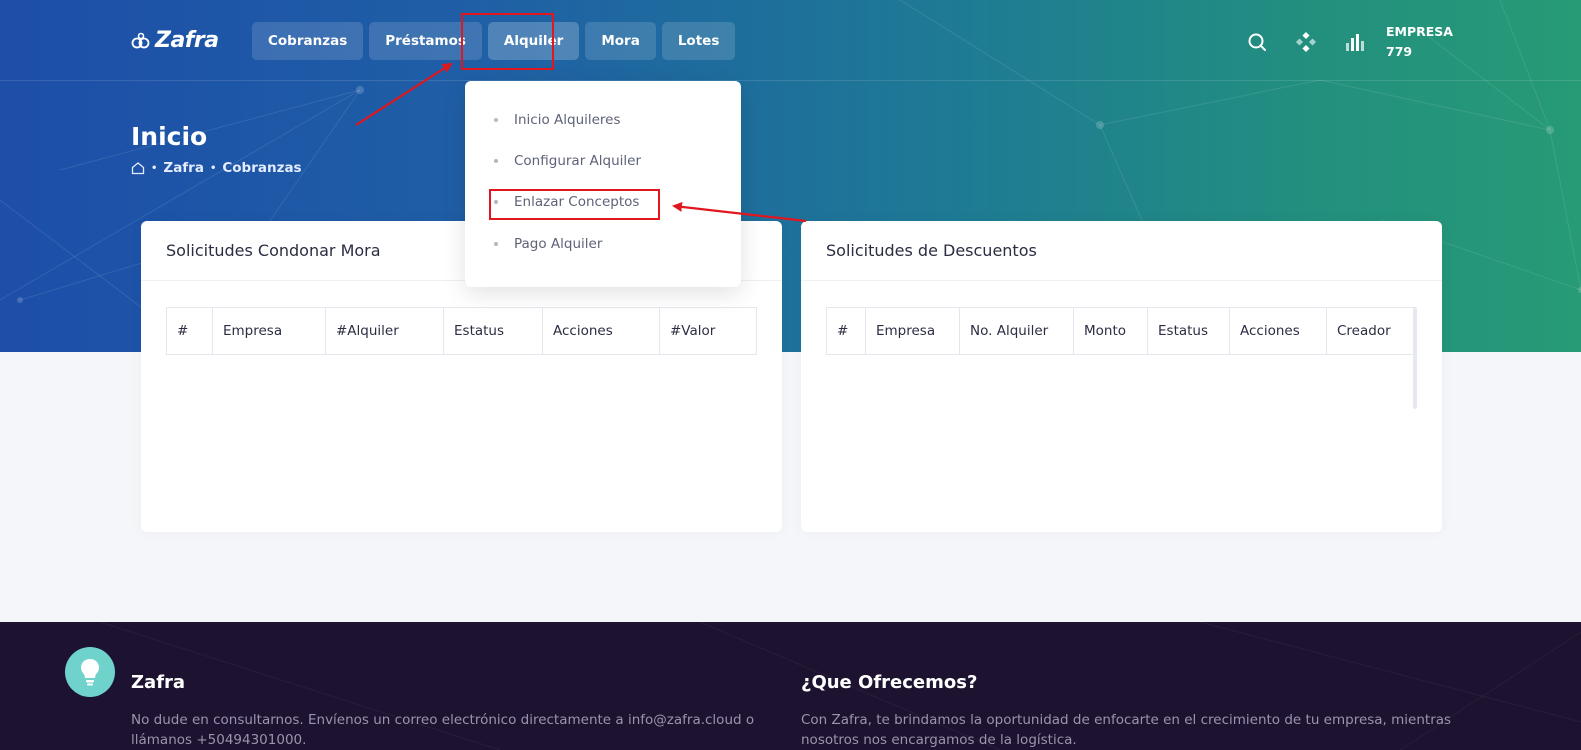 This screenshot has height=750, width=1581. I want to click on menu-item-label: Configurar Alquiler, so click(578, 161).